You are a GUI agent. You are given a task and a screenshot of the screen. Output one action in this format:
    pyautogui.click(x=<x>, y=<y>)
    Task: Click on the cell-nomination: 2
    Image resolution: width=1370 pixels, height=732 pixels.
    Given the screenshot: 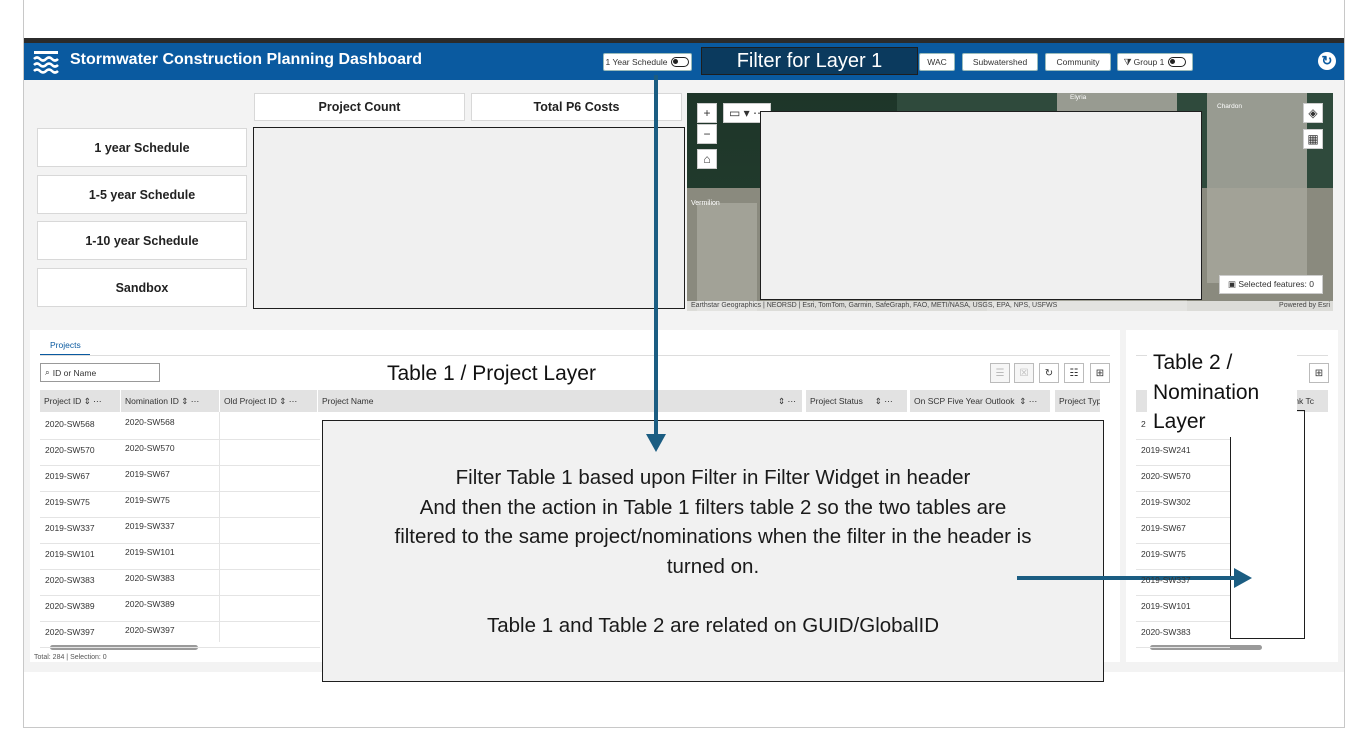 What is the action you would take?
    pyautogui.click(x=1143, y=424)
    